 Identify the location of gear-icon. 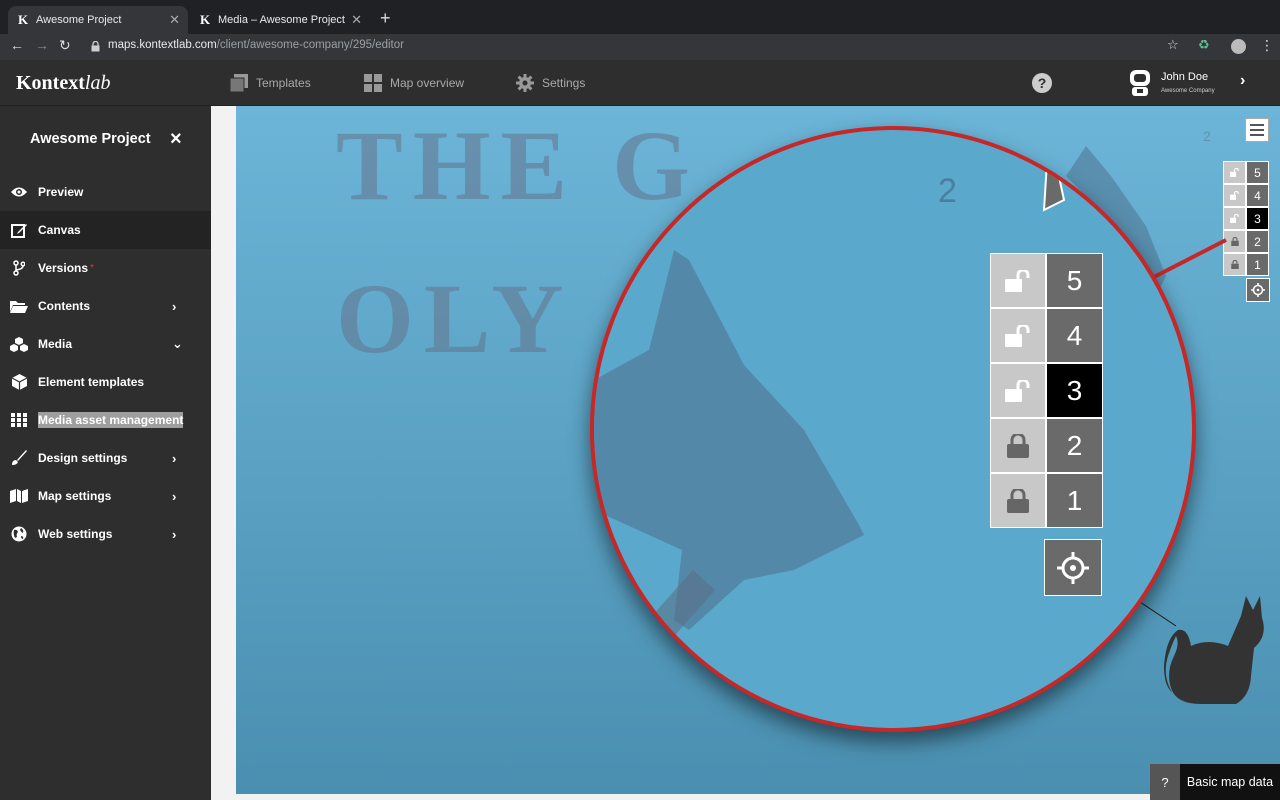
(525, 83).